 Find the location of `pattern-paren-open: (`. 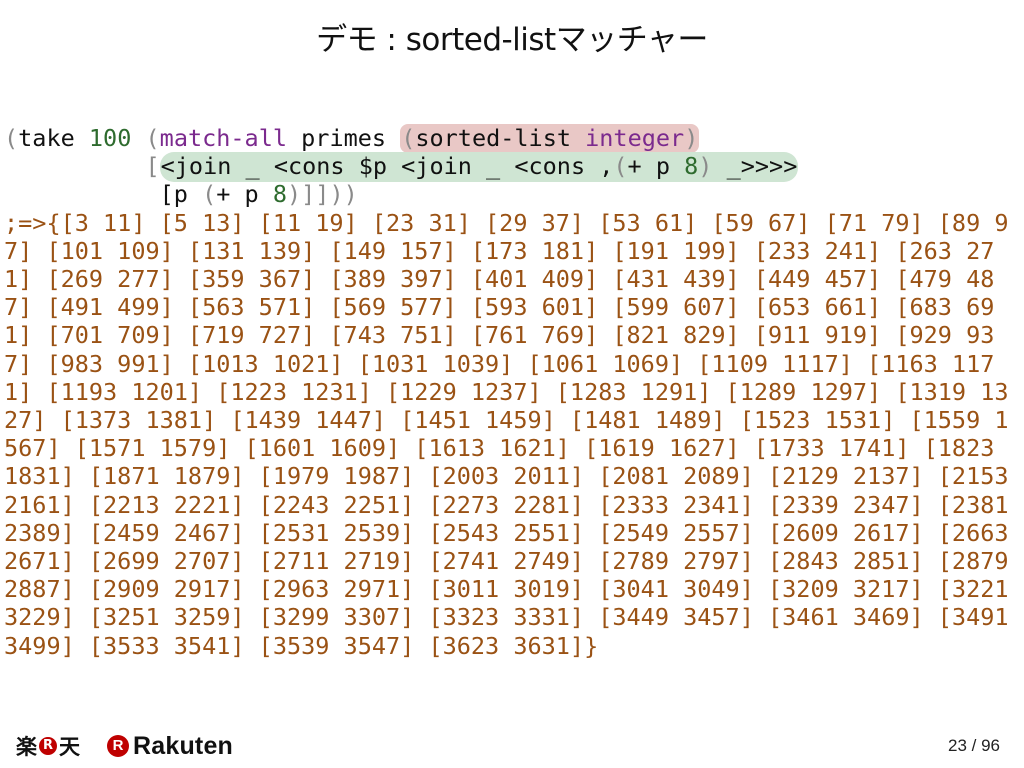

pattern-paren-open: ( is located at coordinates (620, 166).